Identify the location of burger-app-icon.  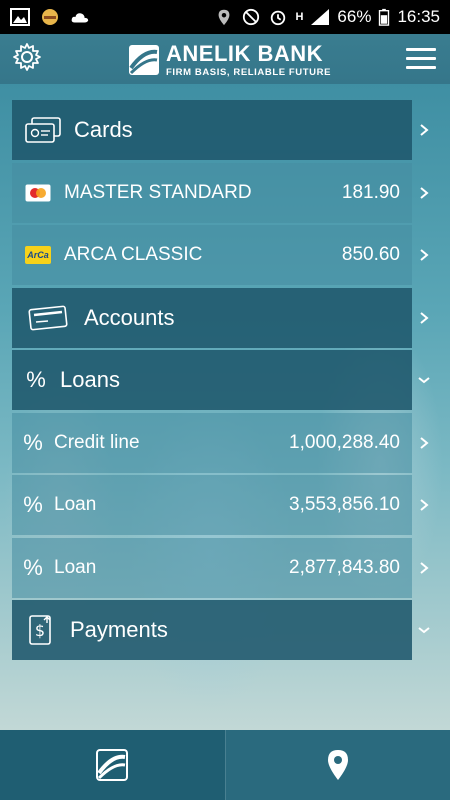
(50, 17).